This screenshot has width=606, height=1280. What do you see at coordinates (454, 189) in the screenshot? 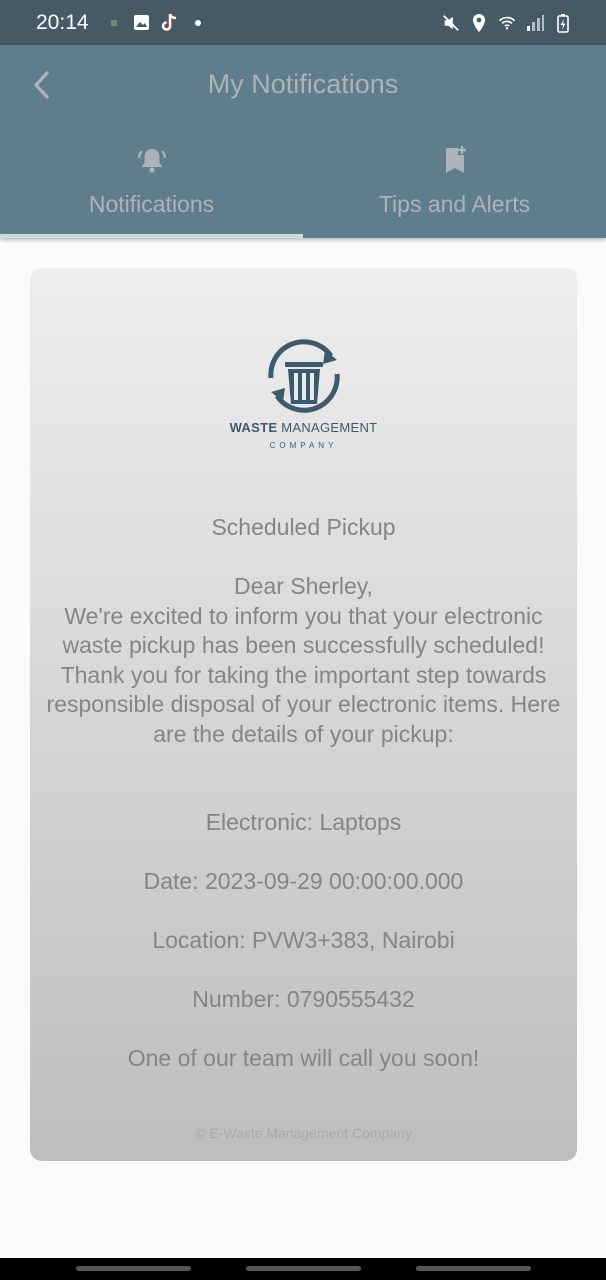
I see `tab-tips-and-alerts: Tips and Alerts` at bounding box center [454, 189].